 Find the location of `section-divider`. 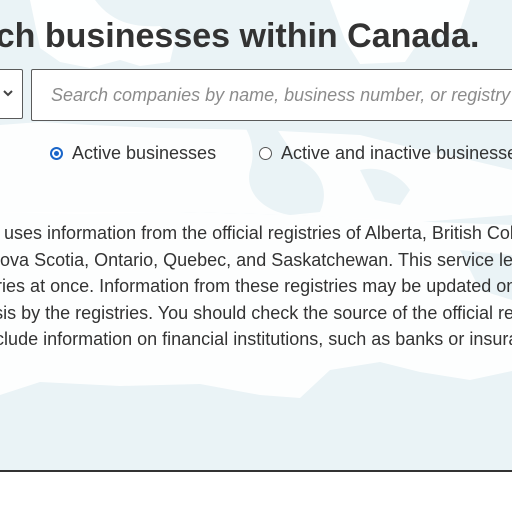

section-divider is located at coordinates (256, 471).